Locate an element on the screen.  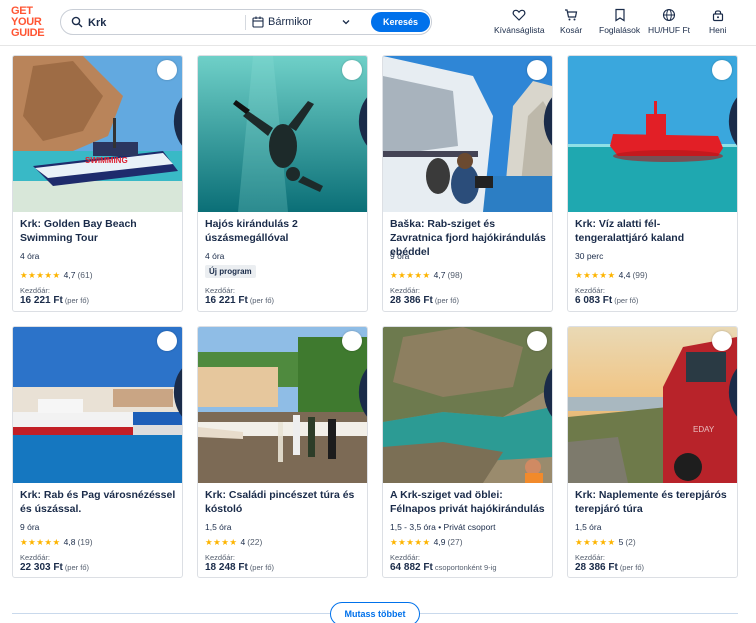
activity-image: EDAY is located at coordinates (652, 405).